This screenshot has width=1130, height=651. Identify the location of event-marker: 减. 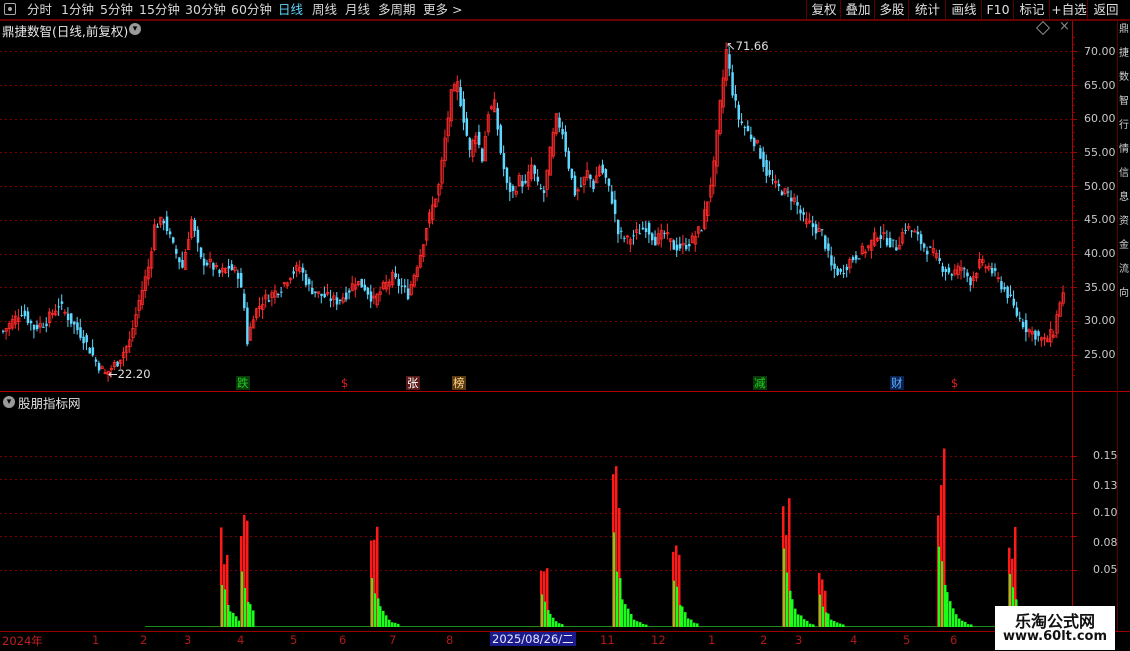
(760, 383).